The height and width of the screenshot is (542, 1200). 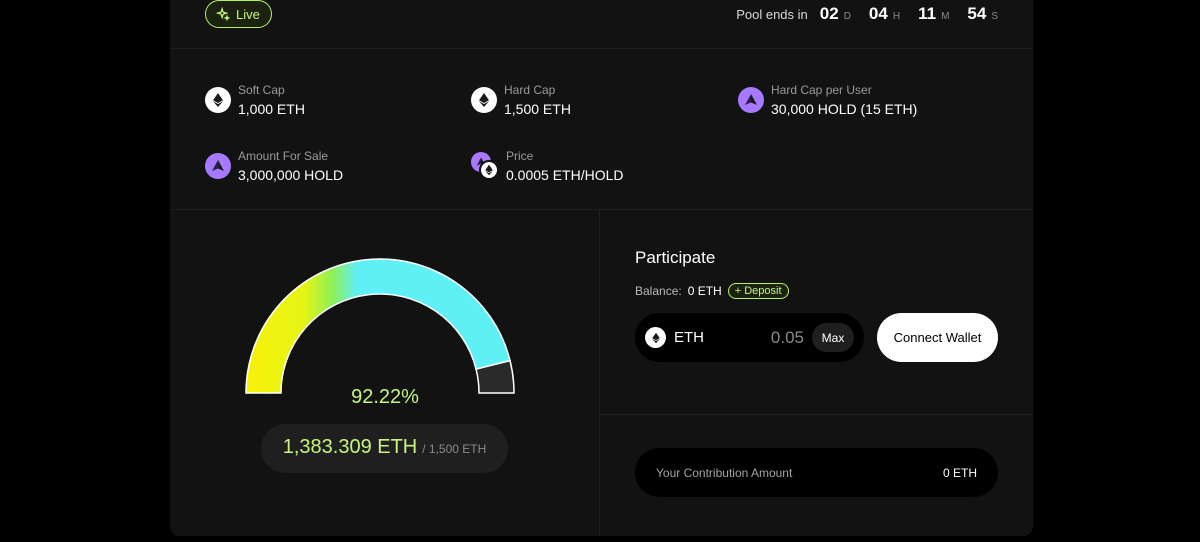 I want to click on countdown-days-unit: D, so click(x=847, y=16).